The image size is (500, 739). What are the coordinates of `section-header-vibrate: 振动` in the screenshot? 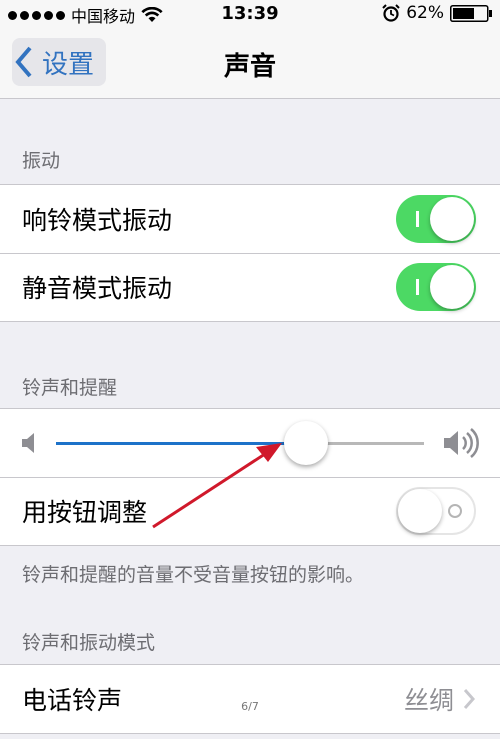 It's located at (41, 161).